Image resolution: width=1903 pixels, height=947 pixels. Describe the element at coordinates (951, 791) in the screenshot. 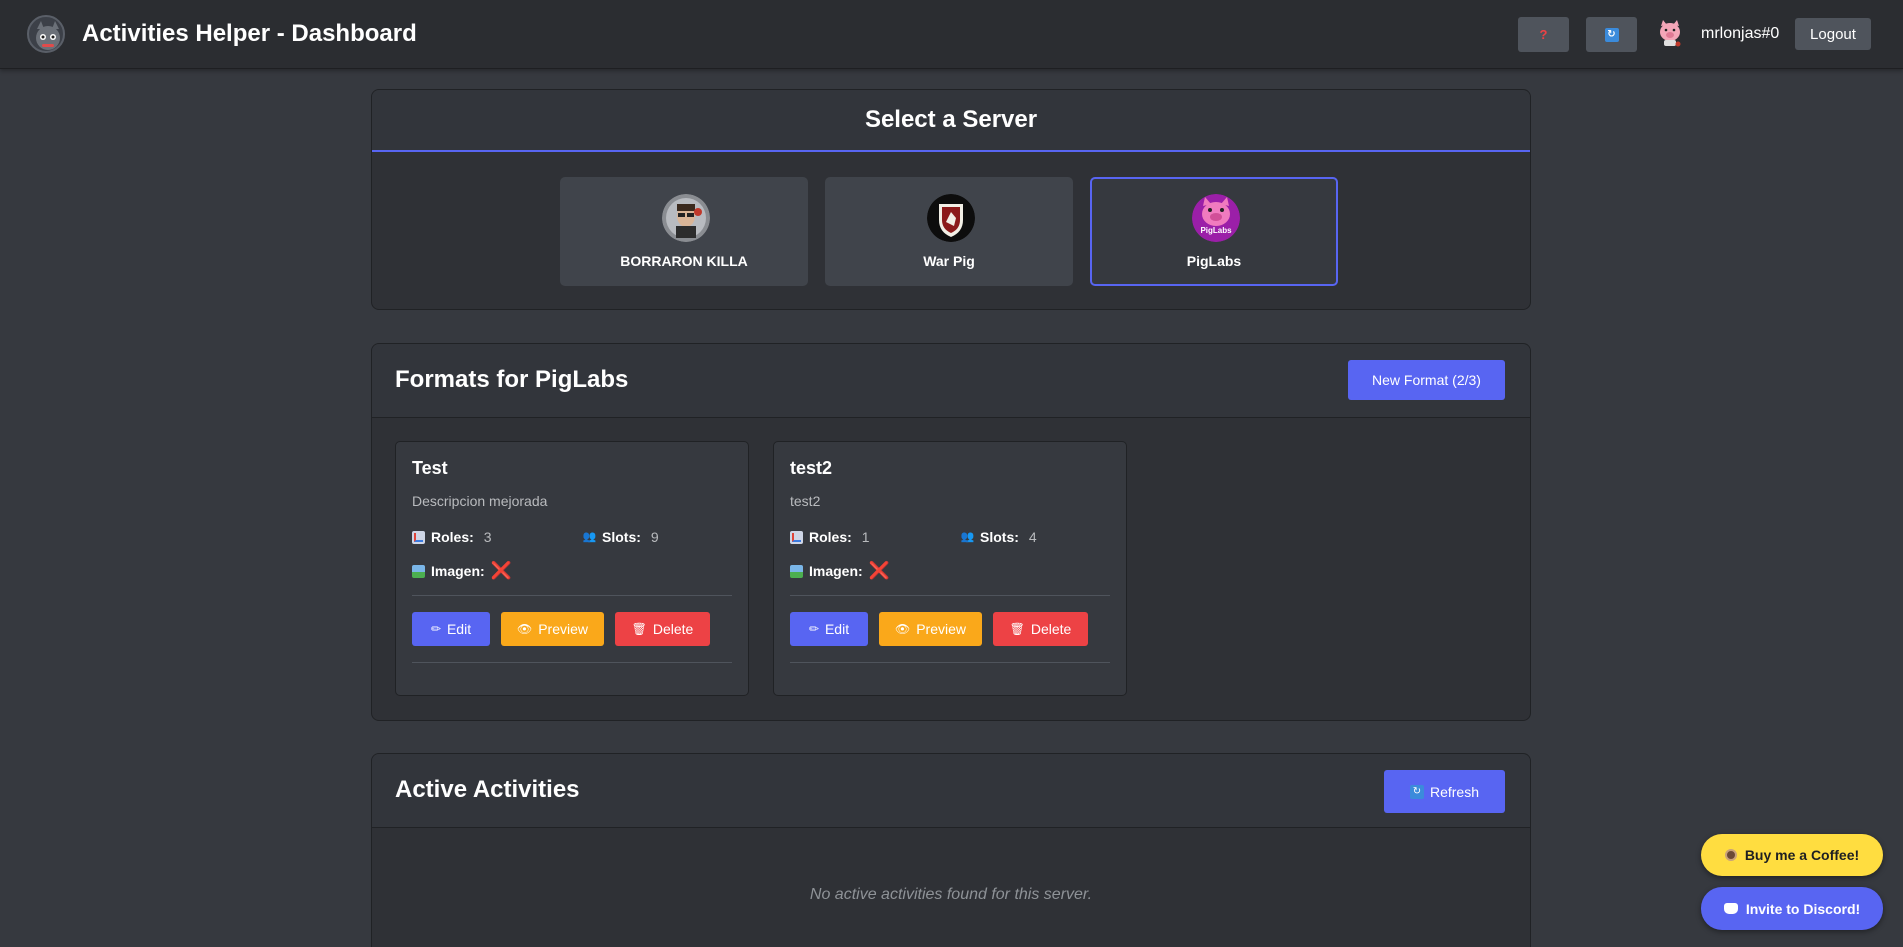

I see `activities-header: Active Activities ↻ Refresh` at that location.